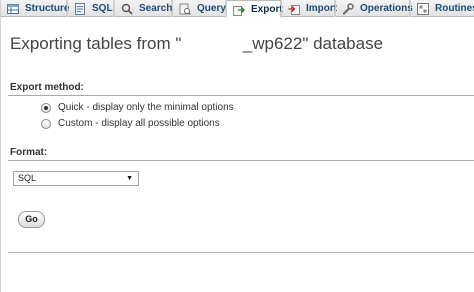 The width and height of the screenshot is (474, 292). Describe the element at coordinates (47, 87) in the screenshot. I see `export-method-label: Export method:` at that location.